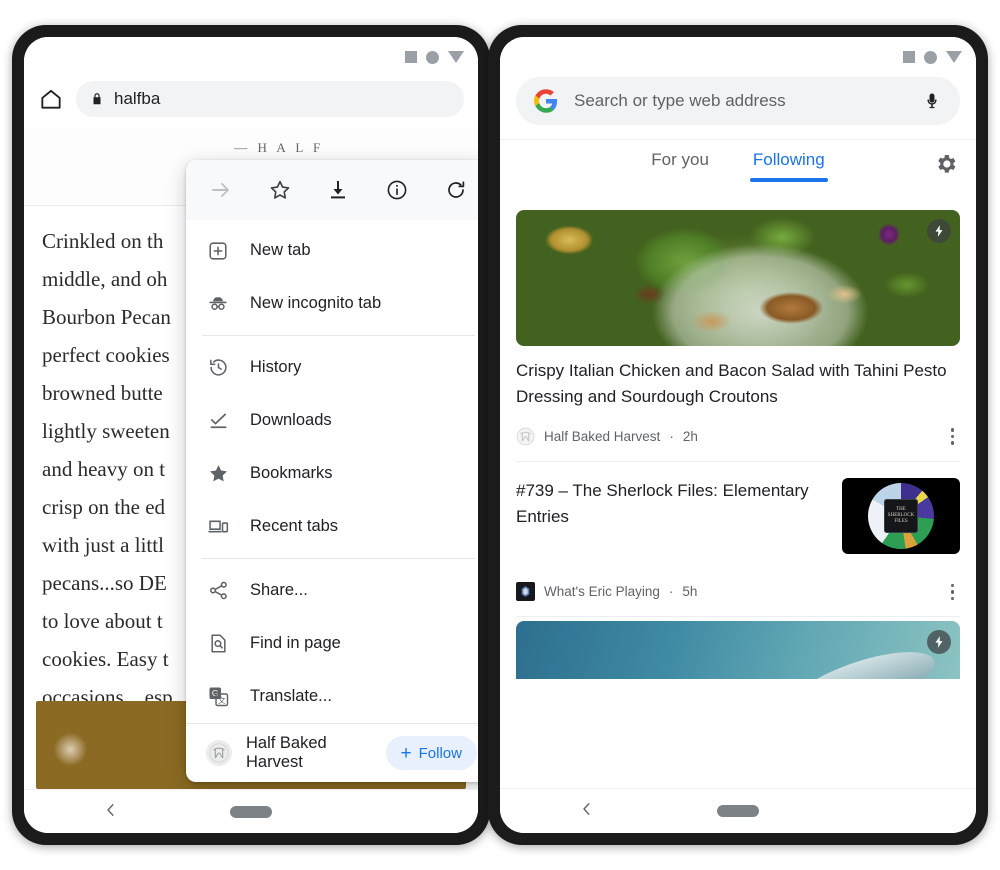 The image size is (1000, 870). What do you see at coordinates (97, 99) in the screenshot?
I see `lock-icon` at bounding box center [97, 99].